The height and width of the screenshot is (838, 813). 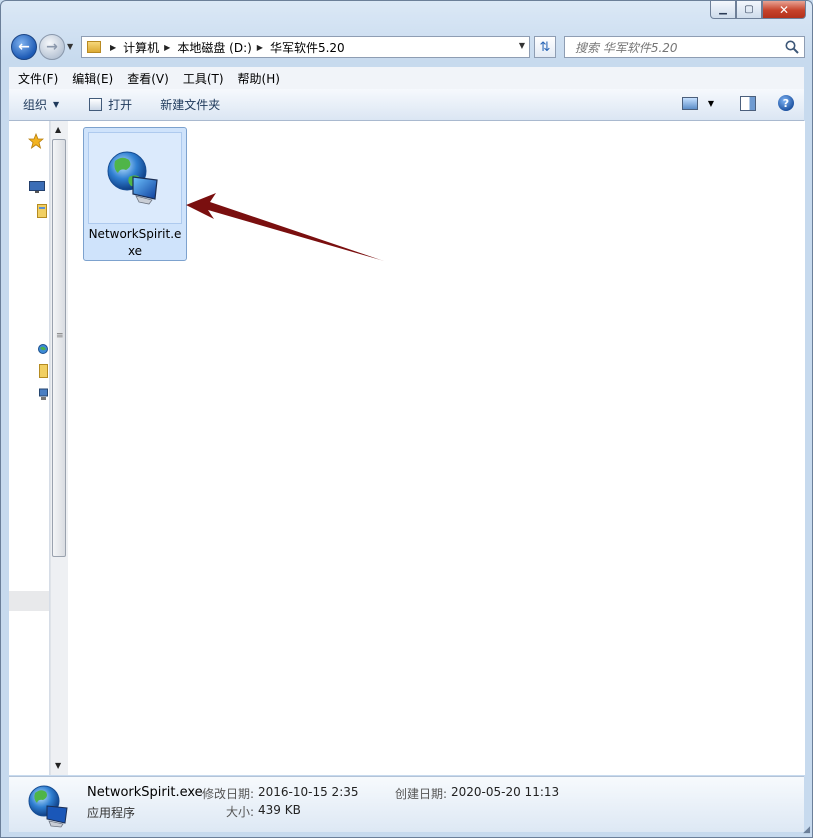 I want to click on application-icon, so click(x=48, y=806).